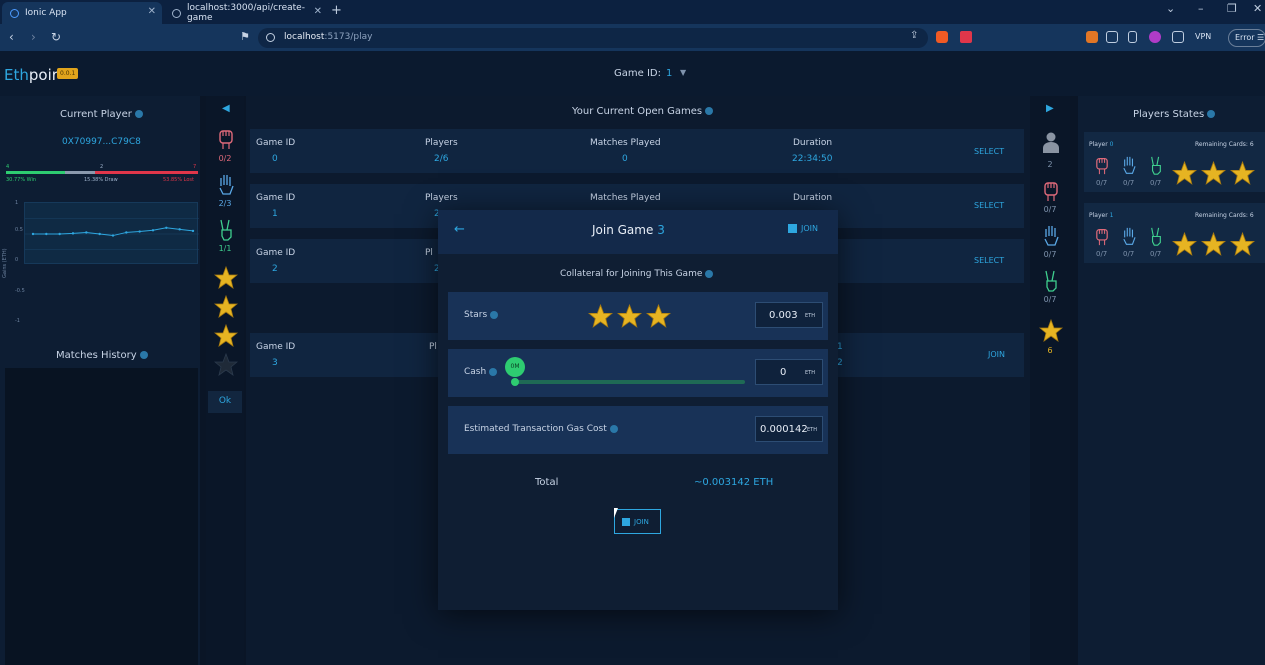 This screenshot has height=665, width=1265. Describe the element at coordinates (1050, 108) in the screenshot. I see `collapse-right-icon: ▶` at that location.